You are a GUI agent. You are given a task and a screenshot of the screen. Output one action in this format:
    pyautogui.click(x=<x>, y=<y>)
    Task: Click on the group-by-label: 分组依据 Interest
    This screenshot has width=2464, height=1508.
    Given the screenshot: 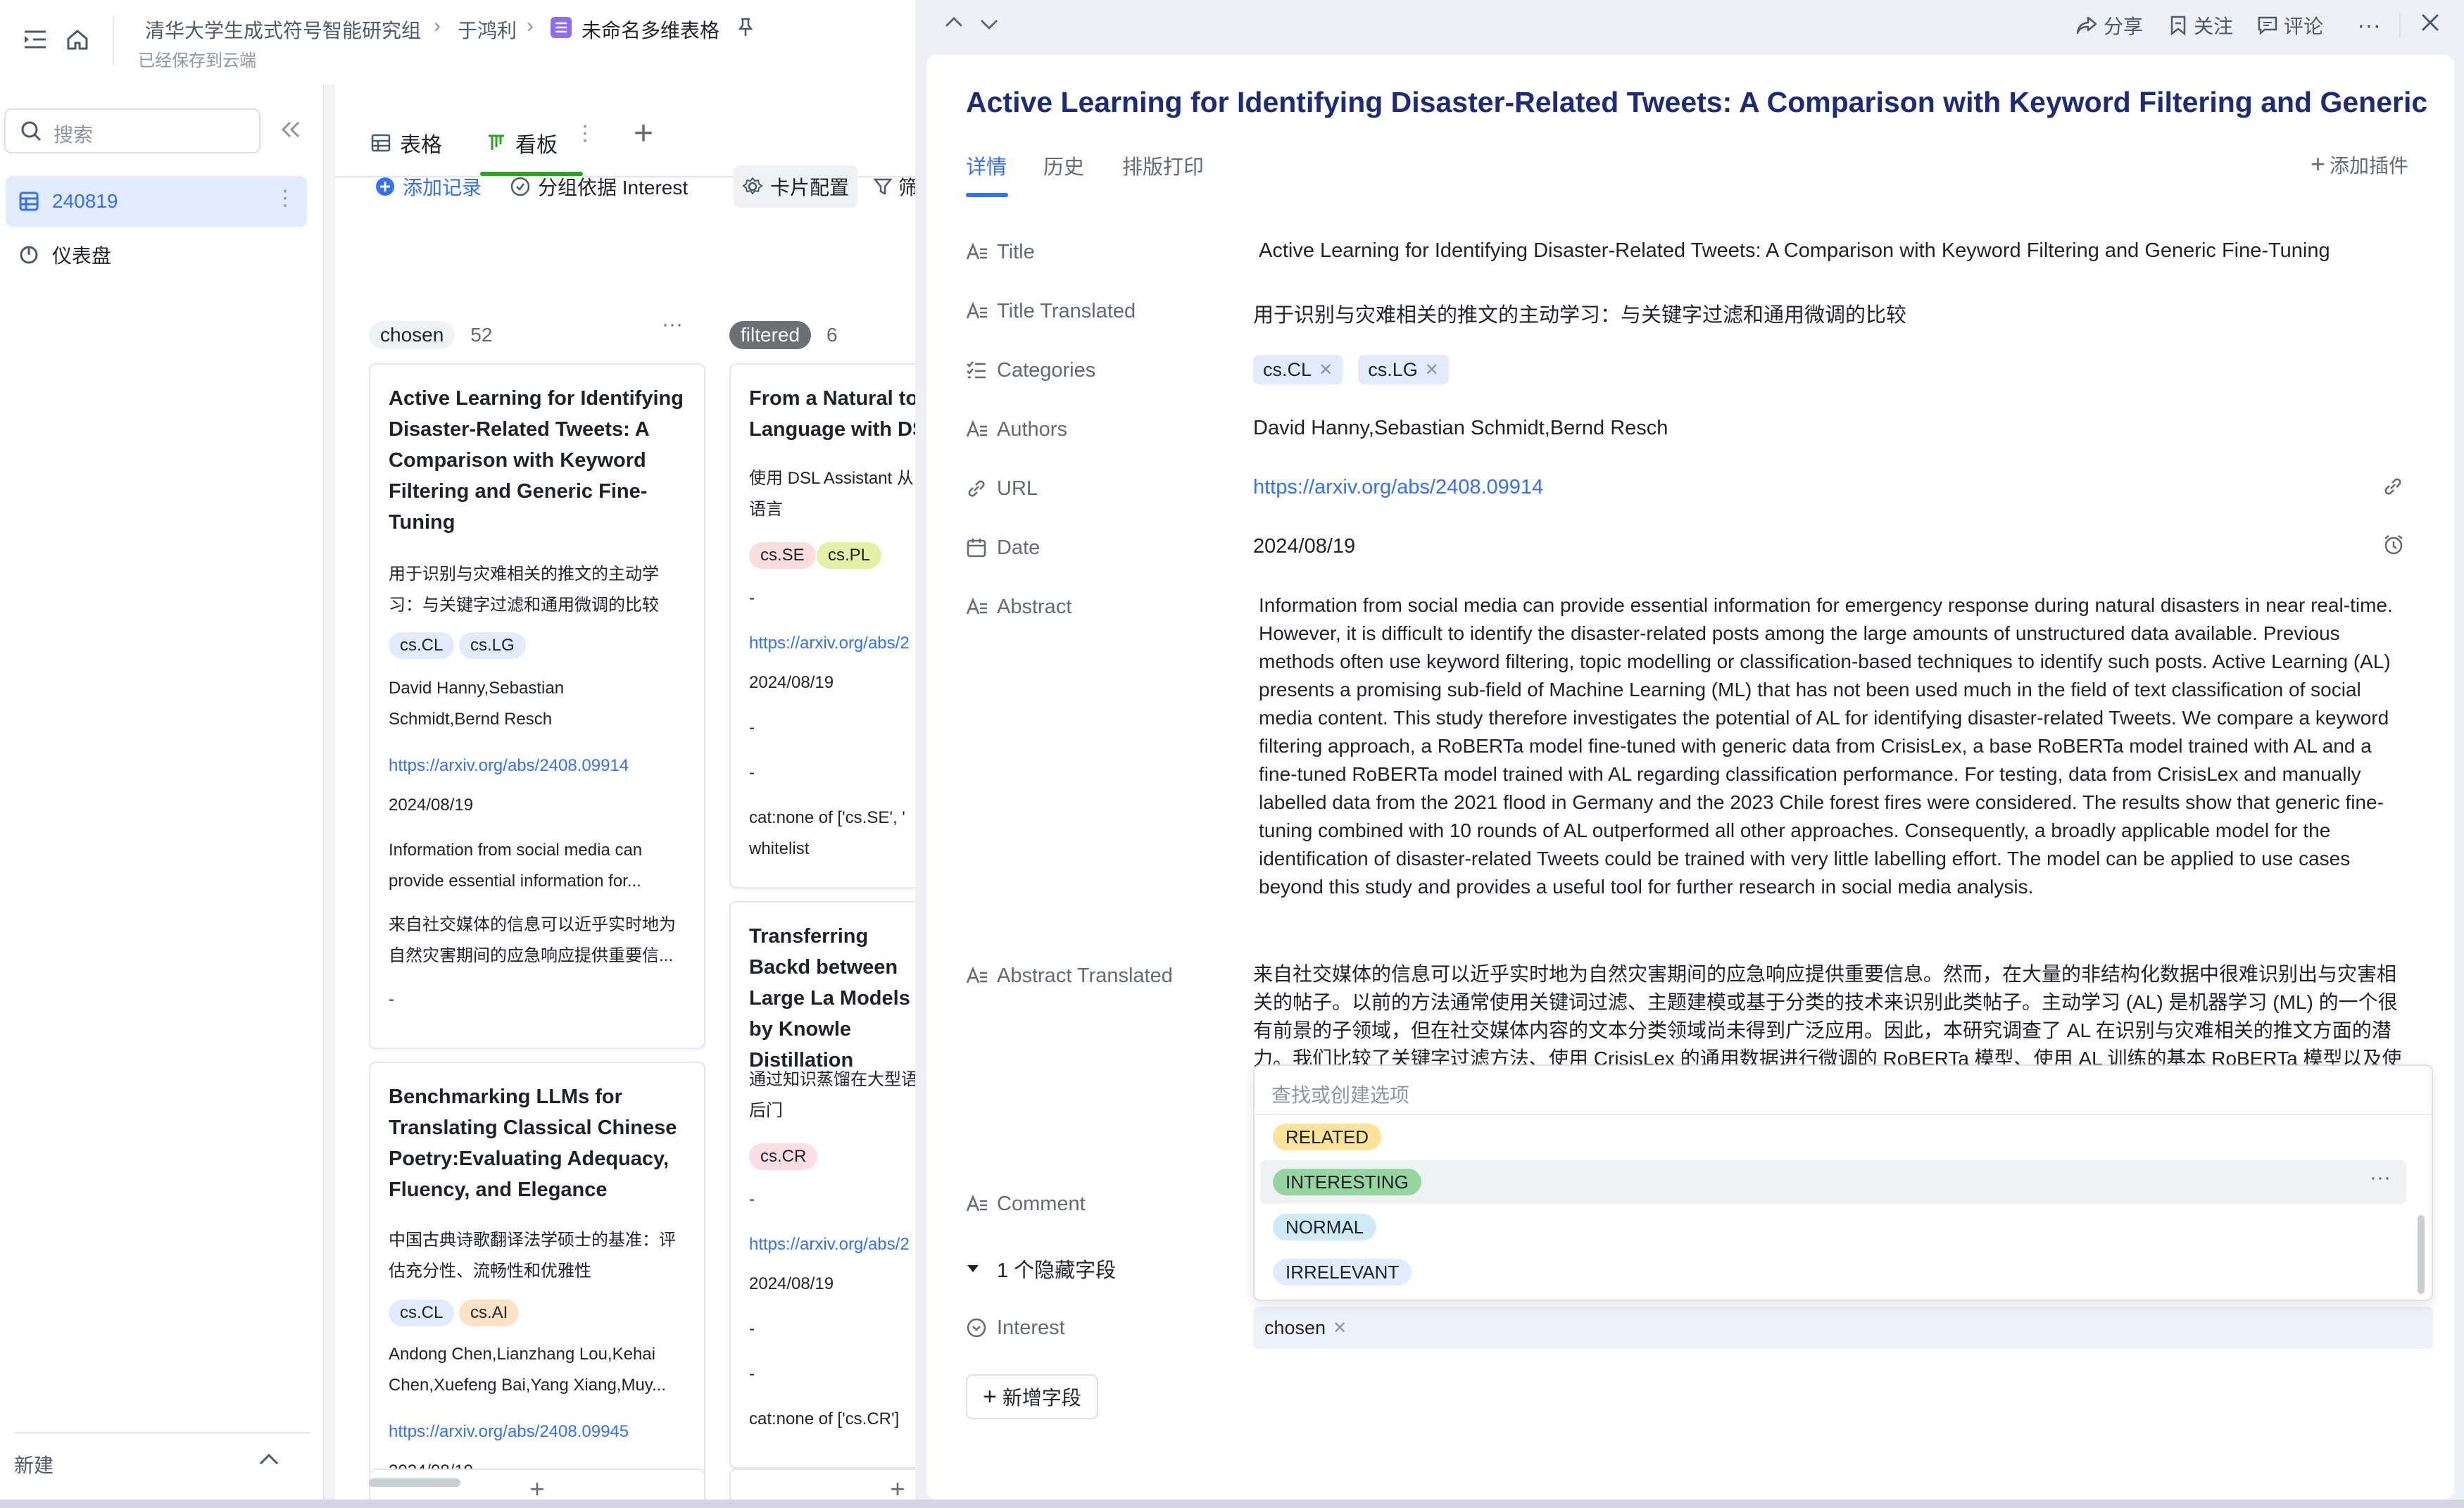 What is the action you would take?
    pyautogui.click(x=613, y=188)
    